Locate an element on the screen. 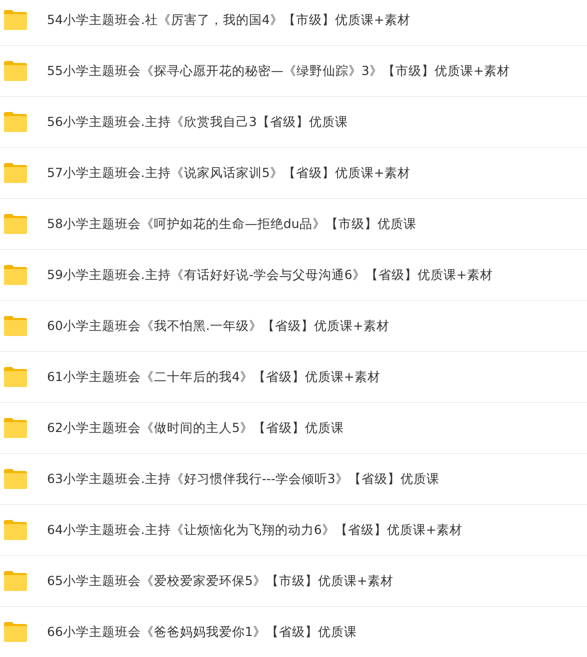  folder-row: 54小学主题班会.社《厉害了，我的国4》【市级】优质课+素材 is located at coordinates (293, 23).